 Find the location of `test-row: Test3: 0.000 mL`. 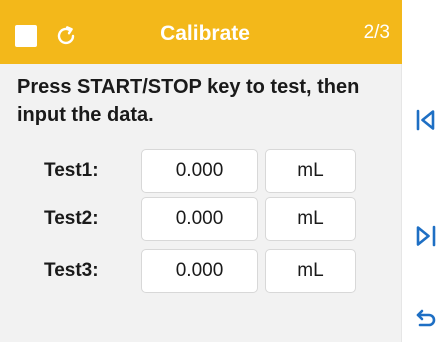

test-row: Test3: 0.000 mL is located at coordinates (201, 271).